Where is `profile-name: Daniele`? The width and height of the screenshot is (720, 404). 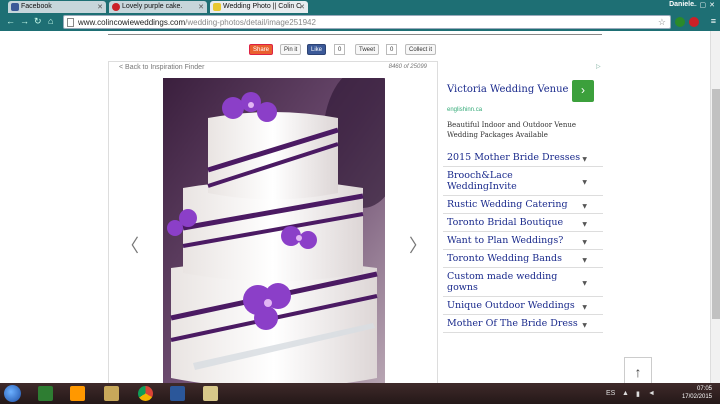
profile-name: Daniele is located at coordinates (681, 4).